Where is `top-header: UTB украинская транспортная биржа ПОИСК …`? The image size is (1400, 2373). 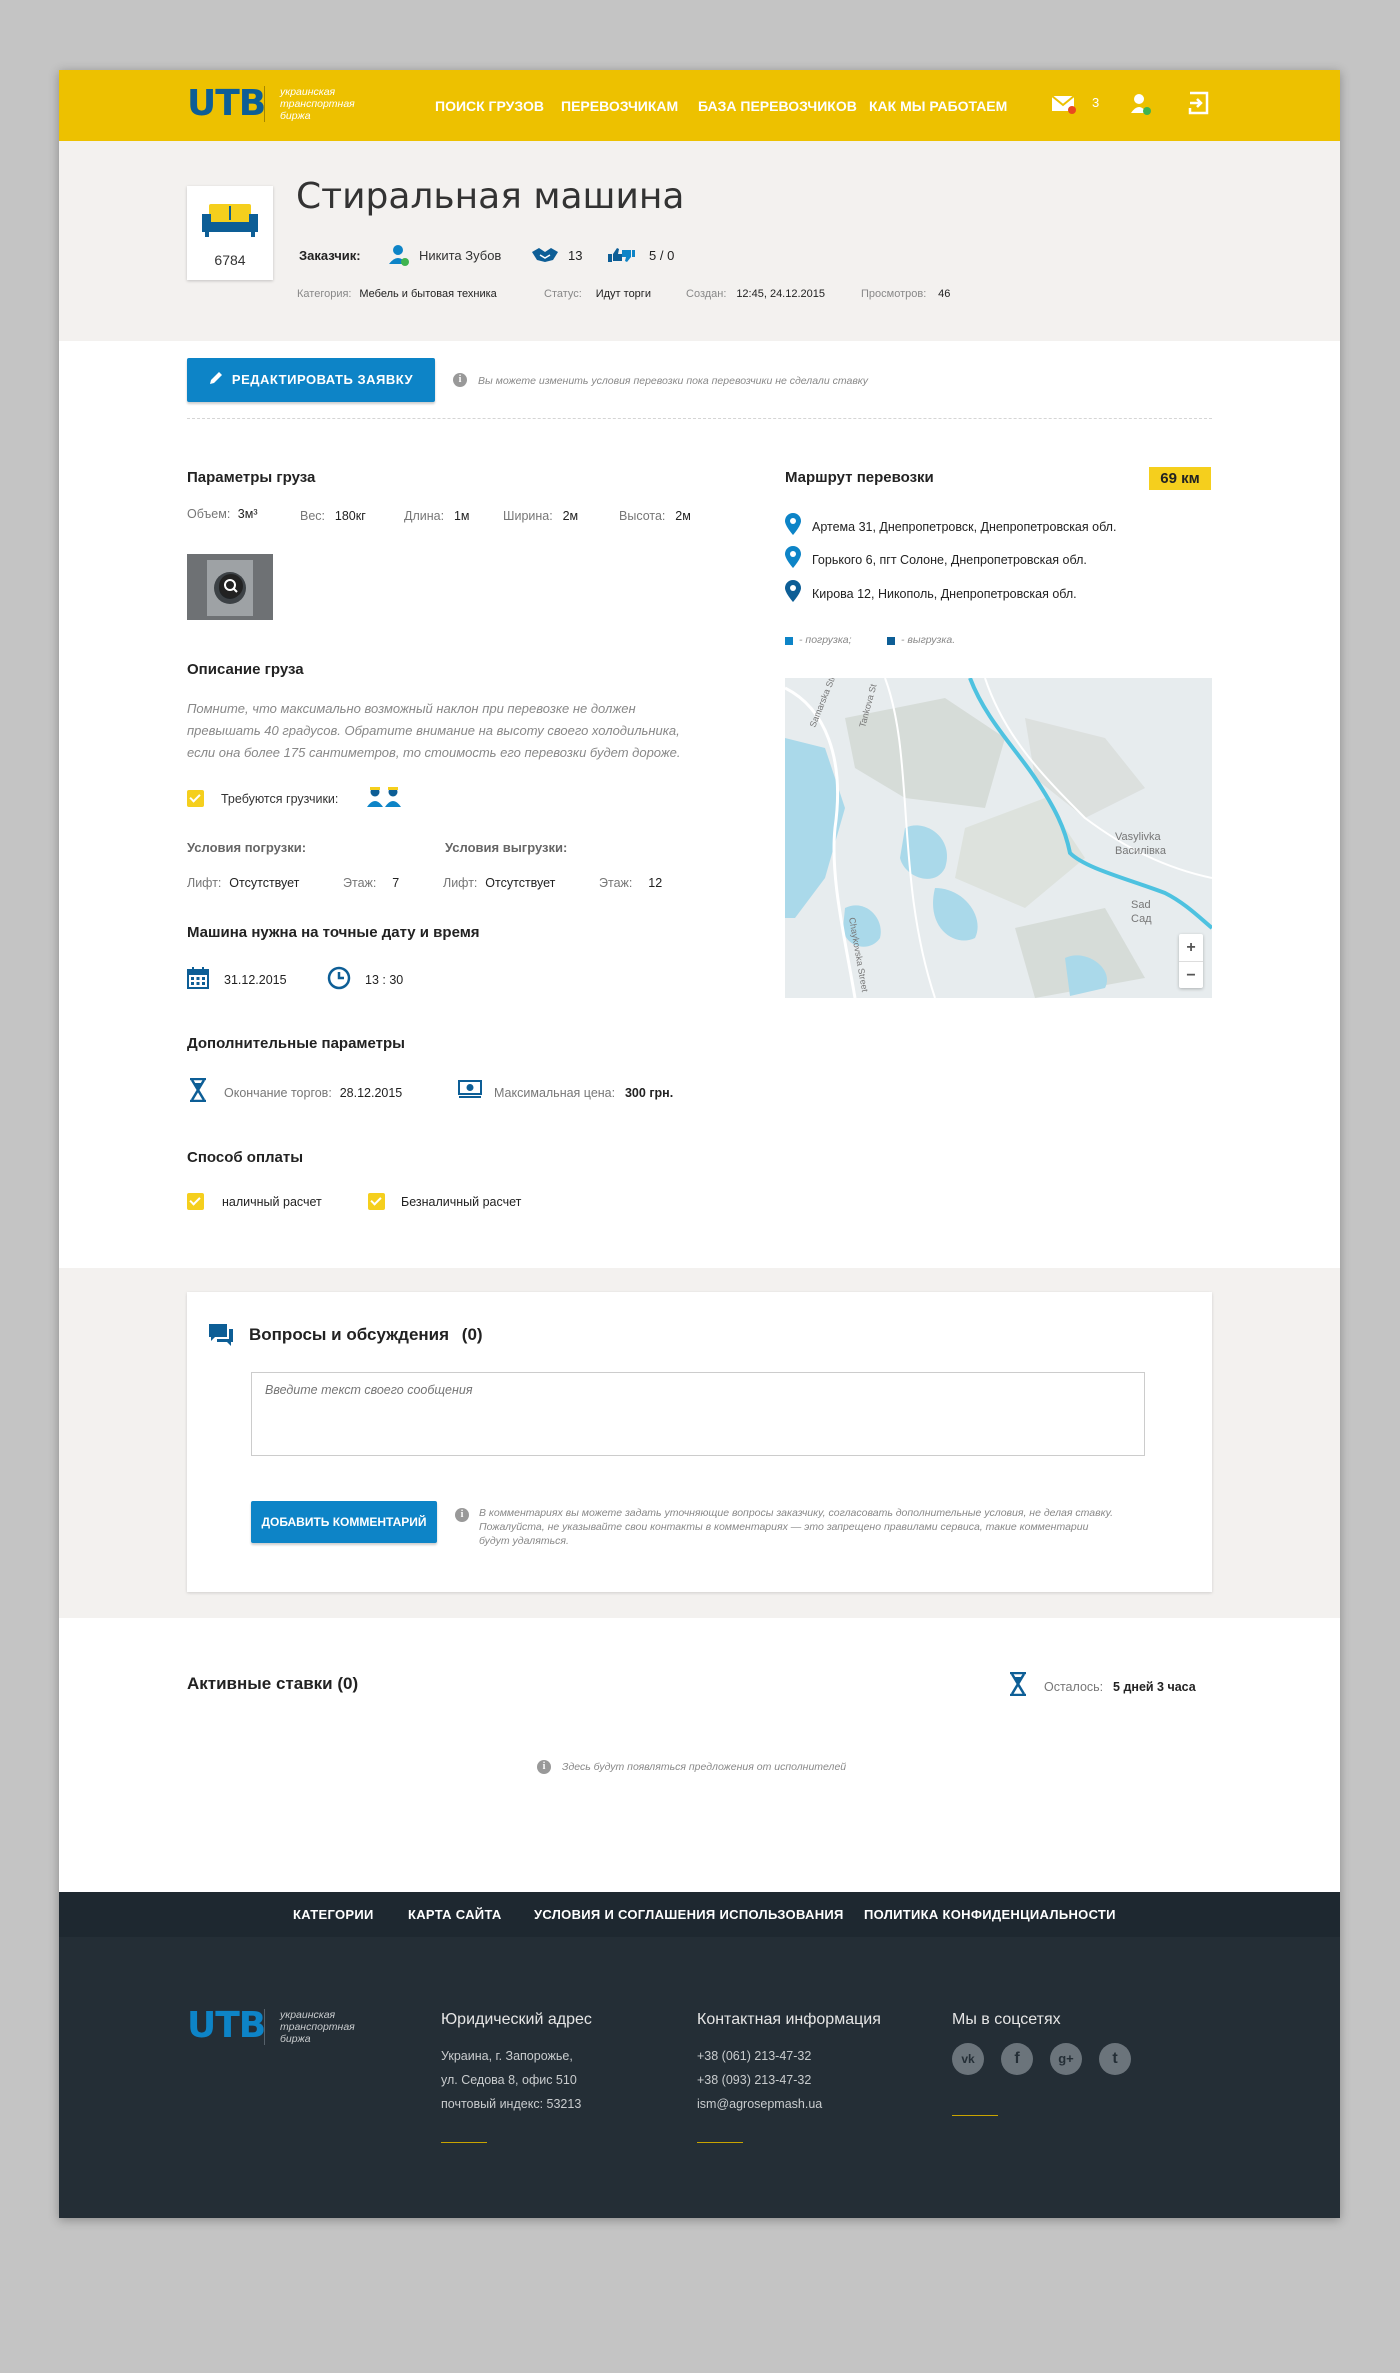
top-header: UTB украинская транспортная биржа ПОИСК … is located at coordinates (699, 105).